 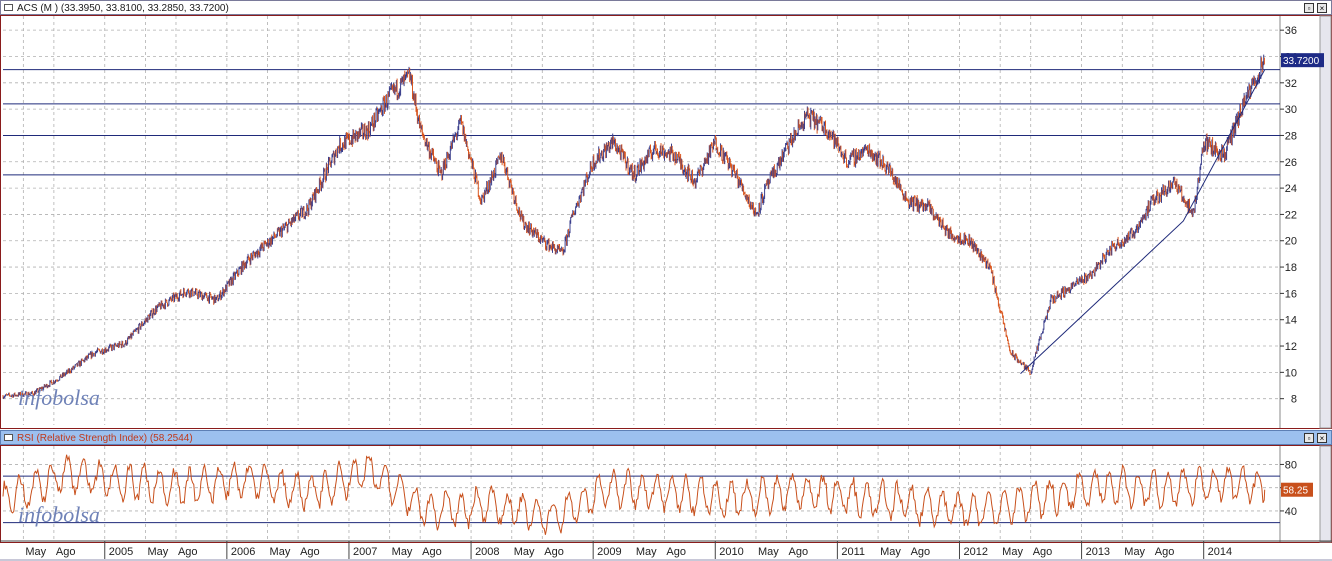 What do you see at coordinates (1291, 512) in the screenshot?
I see `y-tick-label: 40` at bounding box center [1291, 512].